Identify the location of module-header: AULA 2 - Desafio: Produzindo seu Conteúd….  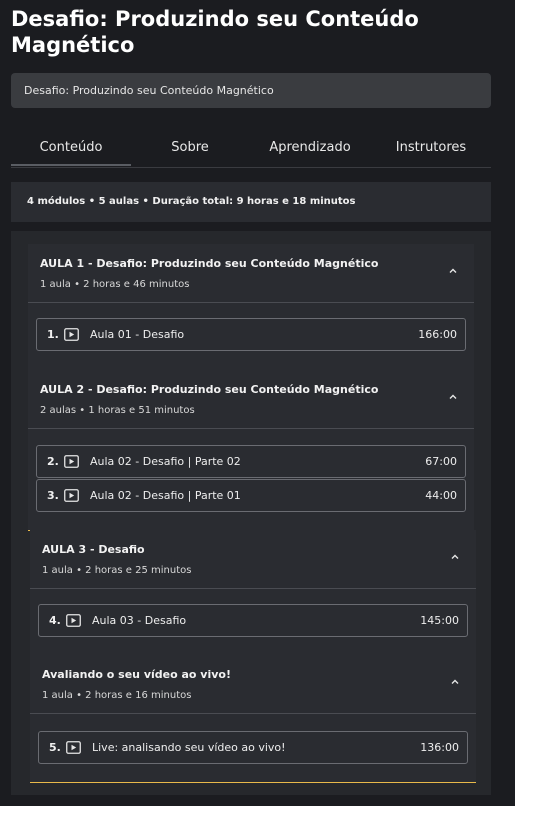
(251, 399).